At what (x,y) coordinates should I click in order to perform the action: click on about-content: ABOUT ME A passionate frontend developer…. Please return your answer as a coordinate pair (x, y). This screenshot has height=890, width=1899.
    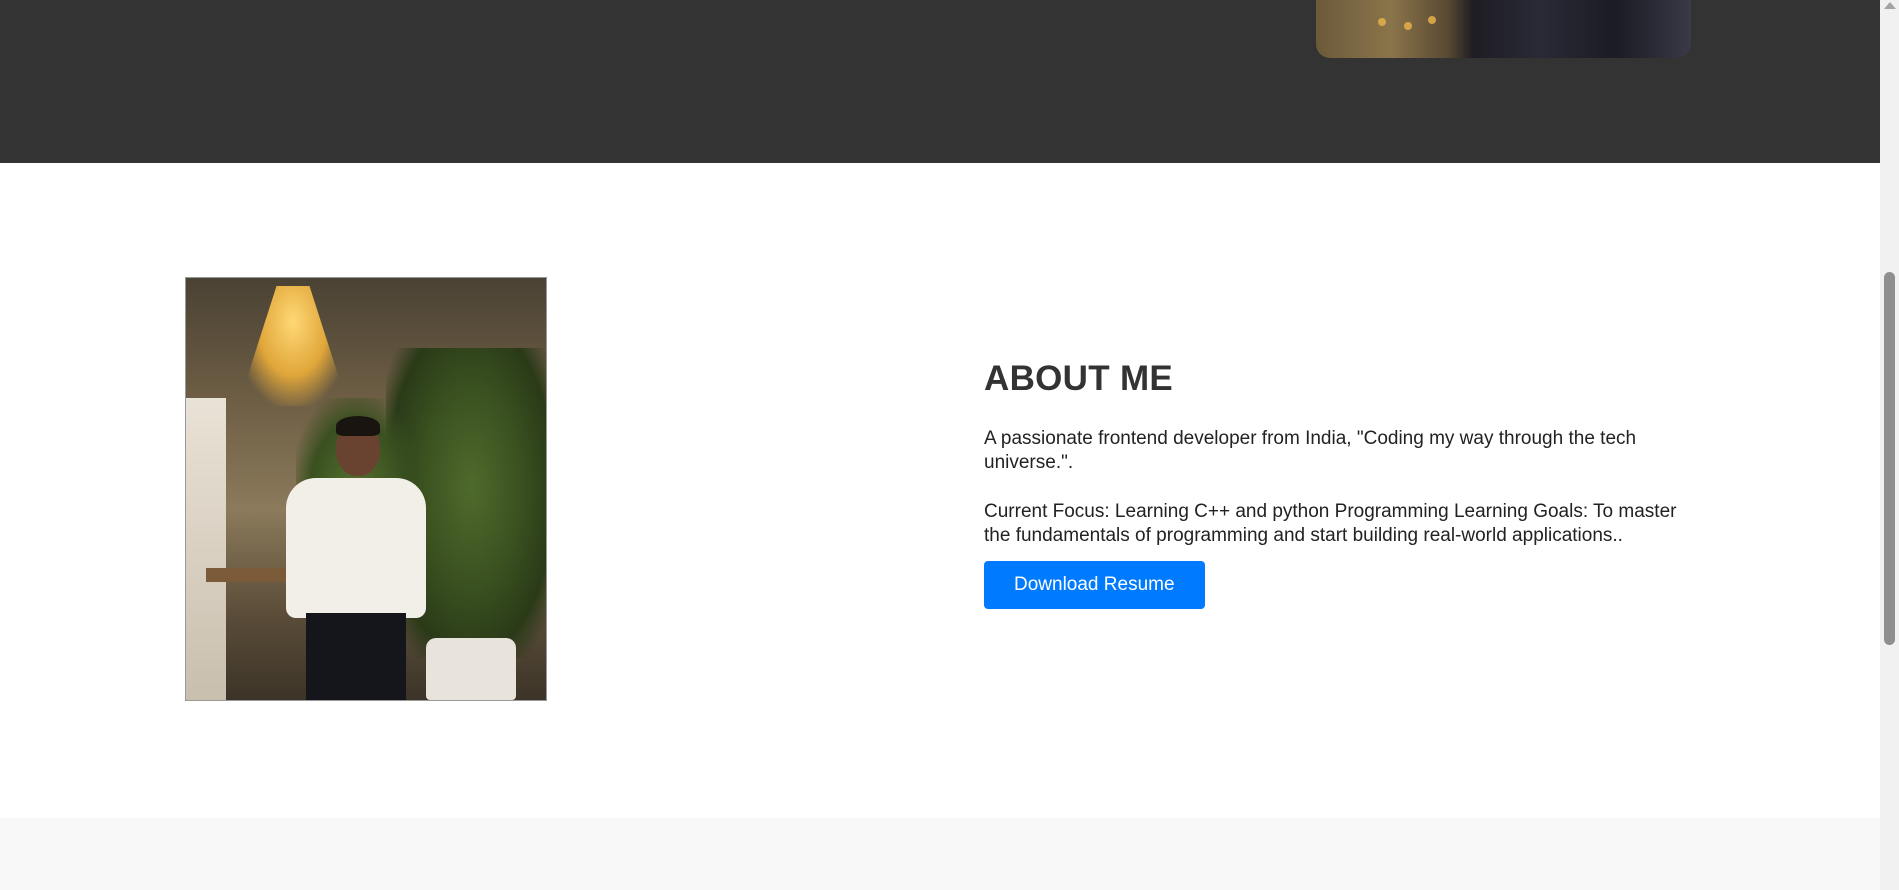
    Looking at the image, I should click on (1334, 484).